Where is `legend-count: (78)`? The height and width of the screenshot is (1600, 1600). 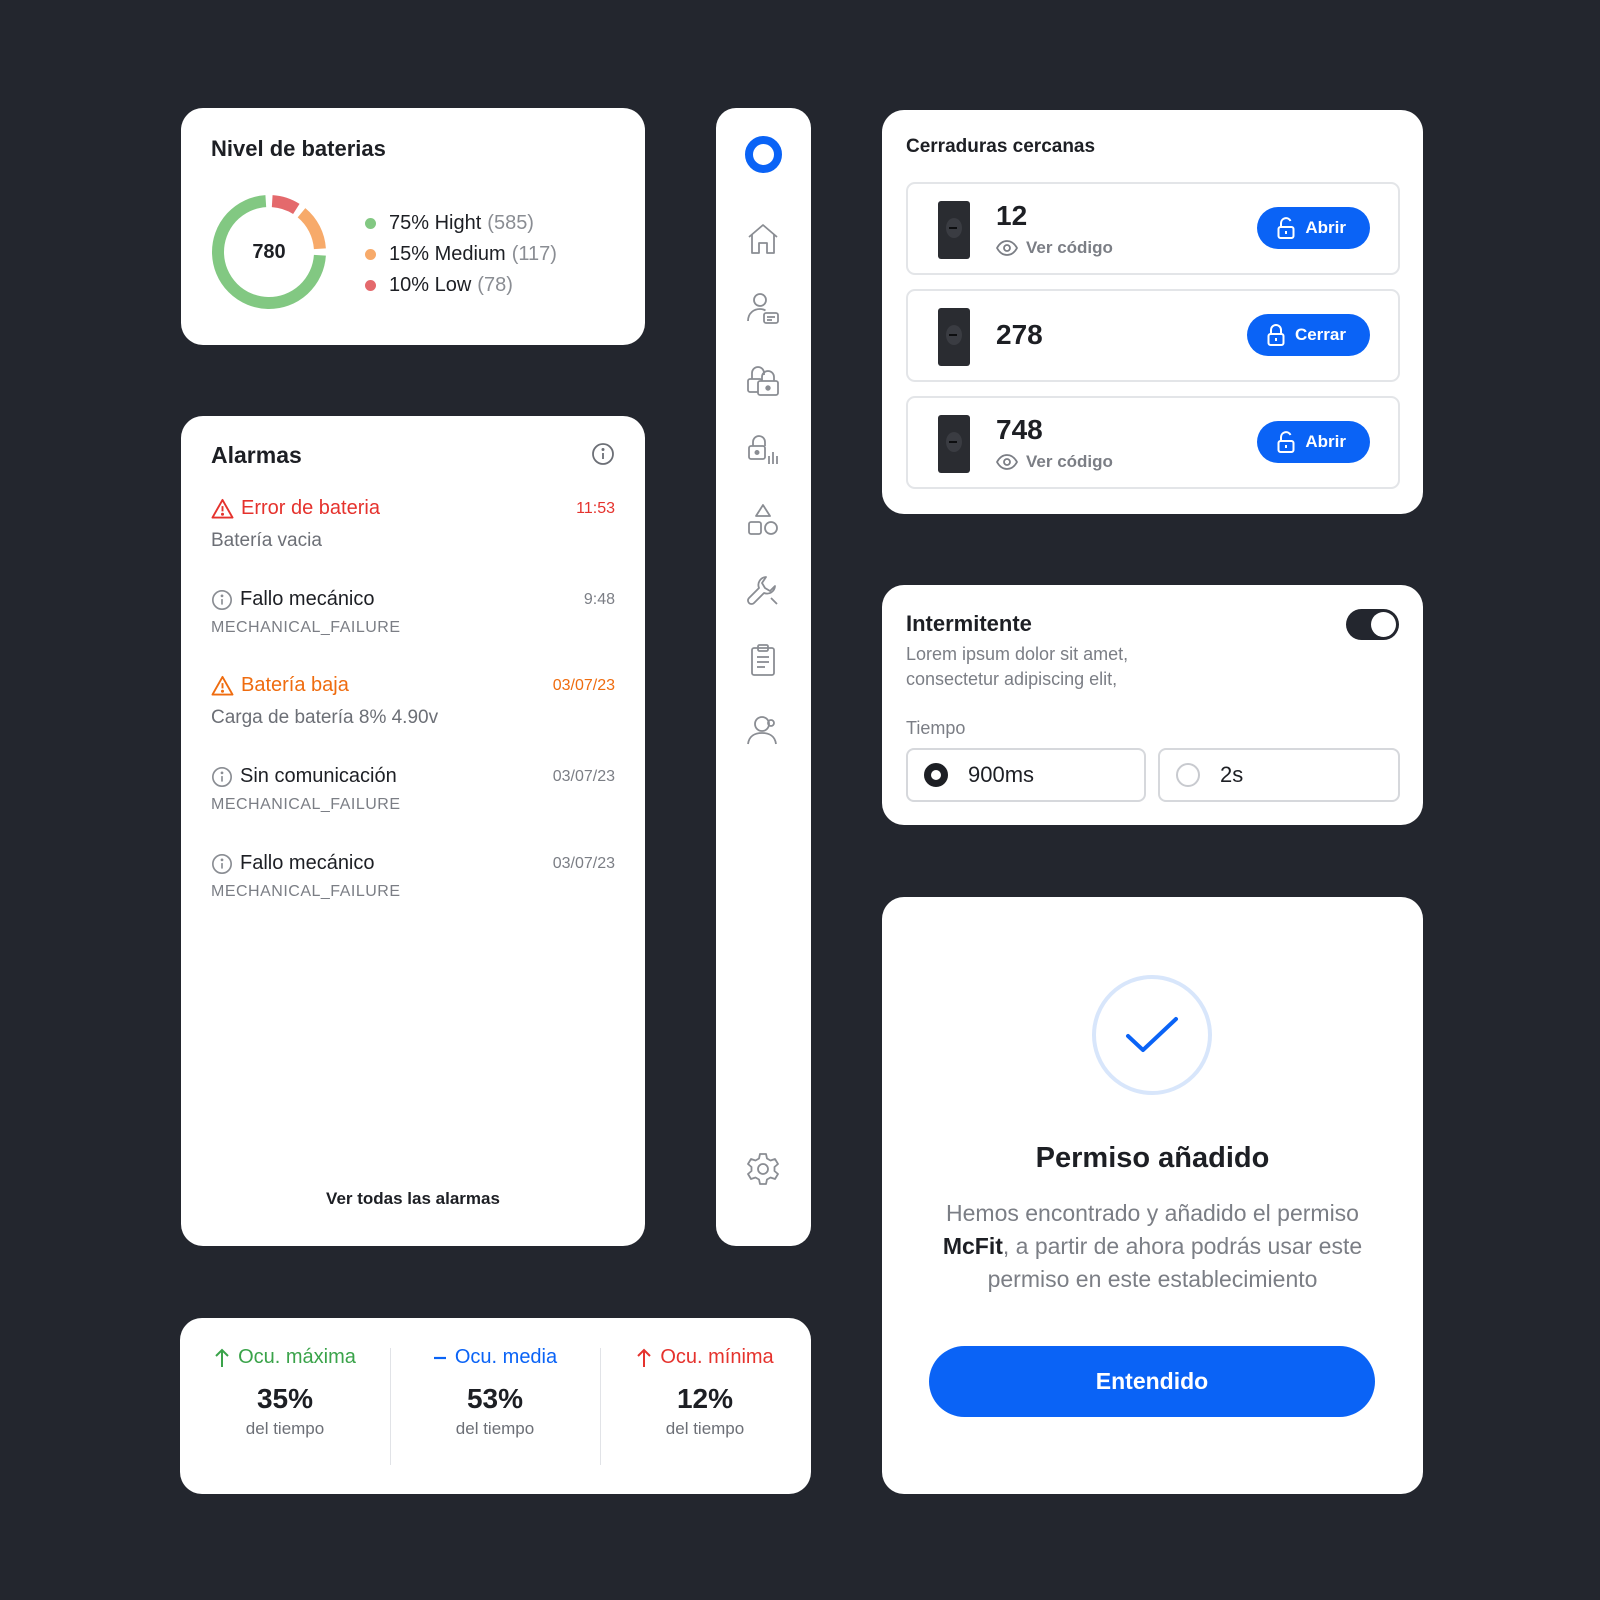 legend-count: (78) is located at coordinates (495, 285).